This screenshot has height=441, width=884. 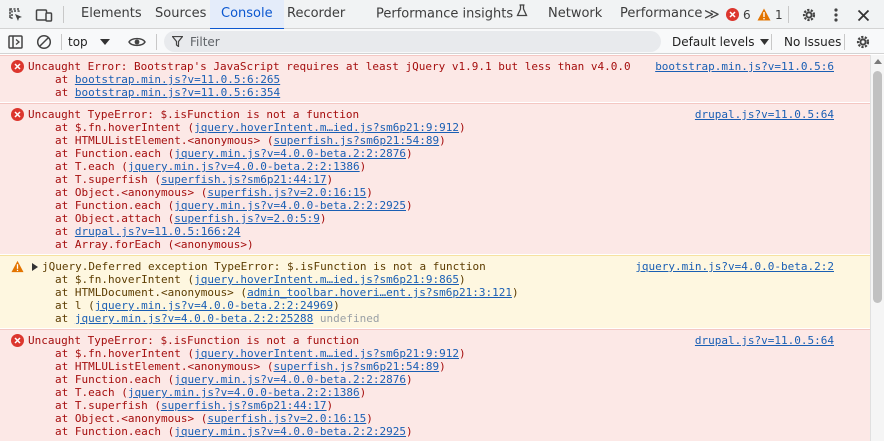 I want to click on stack-frame-link: jquery.hoverIntent.m…ied.js?sm6p21:9:865, so click(x=326, y=279).